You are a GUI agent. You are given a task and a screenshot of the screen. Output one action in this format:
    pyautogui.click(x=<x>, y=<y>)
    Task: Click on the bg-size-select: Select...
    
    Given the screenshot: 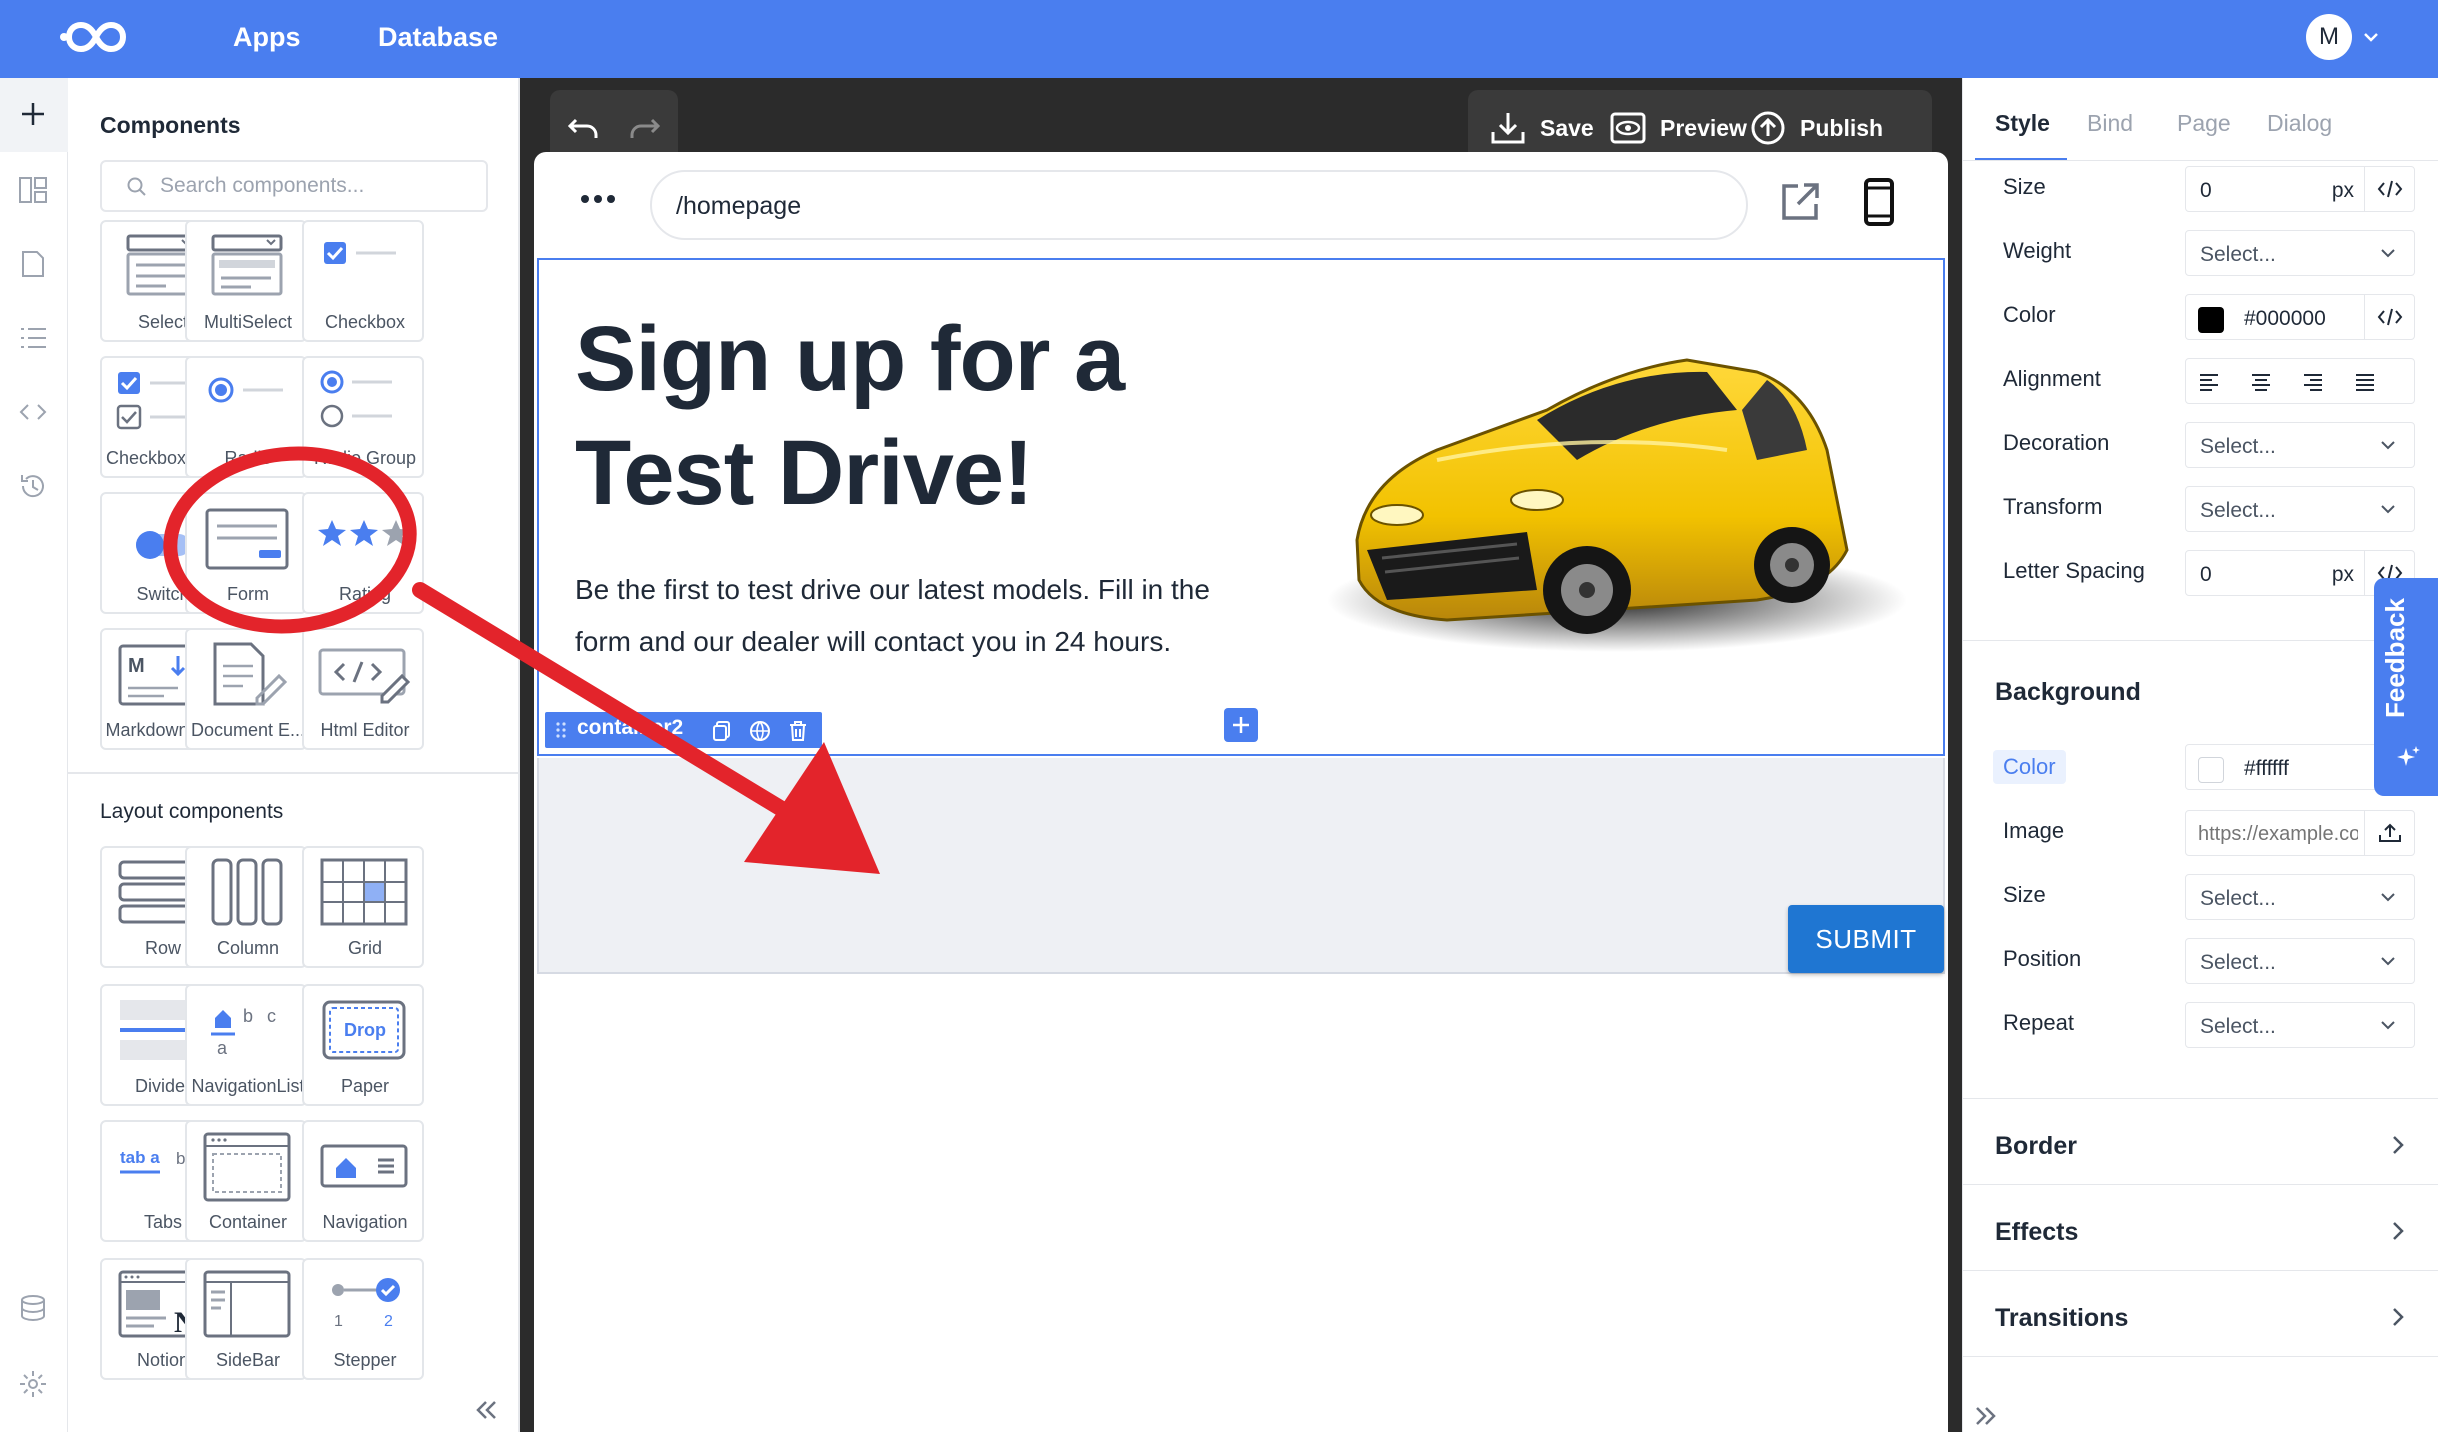 What is the action you would take?
    pyautogui.click(x=2300, y=897)
    